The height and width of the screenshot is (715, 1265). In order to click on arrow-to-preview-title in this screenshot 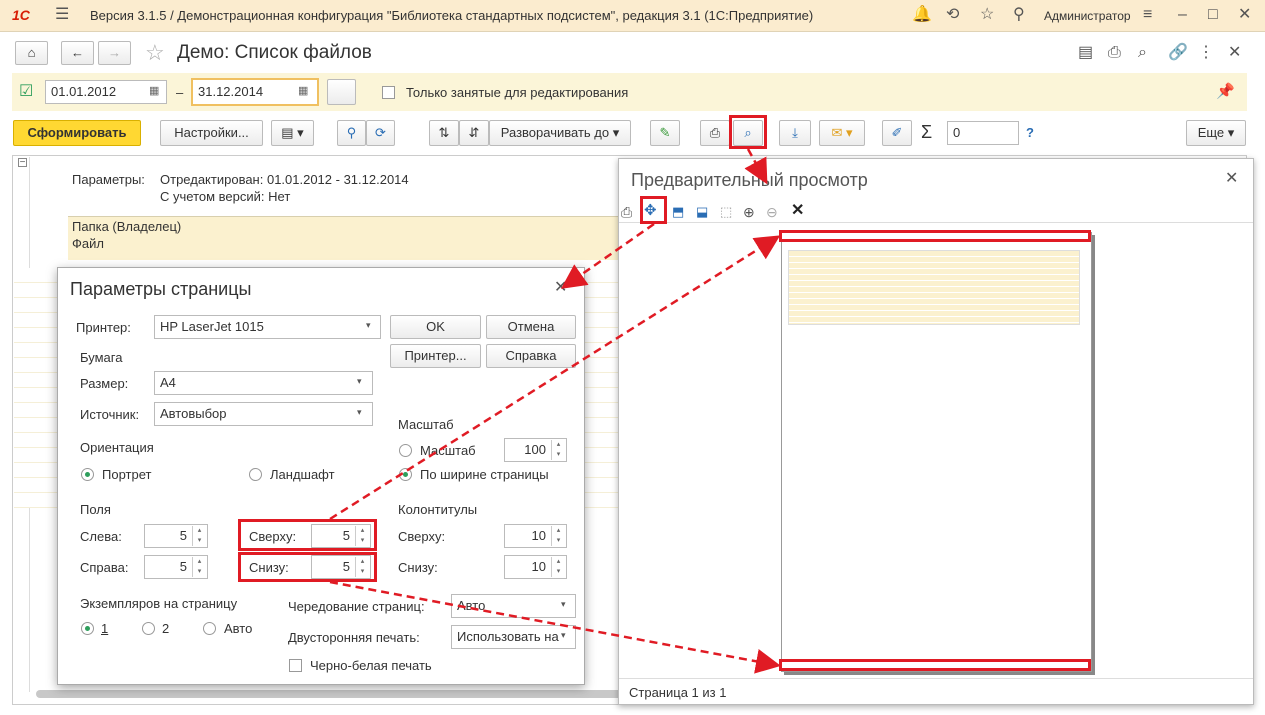, I will do `click(756, 166)`.